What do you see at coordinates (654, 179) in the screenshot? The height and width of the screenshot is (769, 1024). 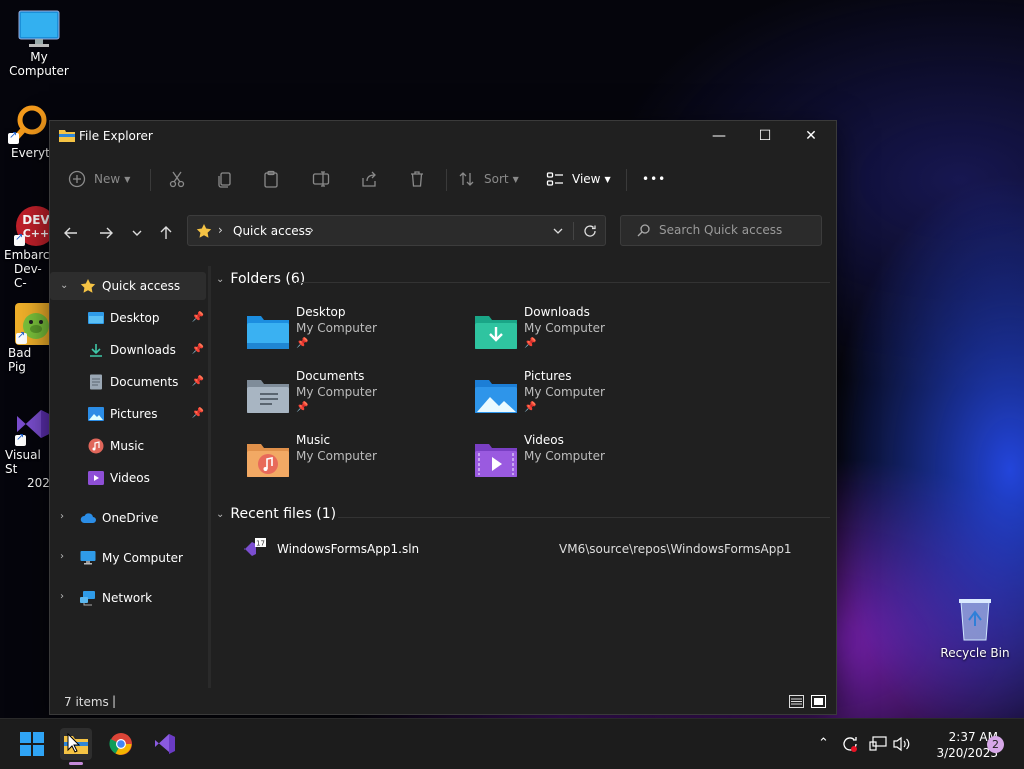 I see `more-options-button: •••` at bounding box center [654, 179].